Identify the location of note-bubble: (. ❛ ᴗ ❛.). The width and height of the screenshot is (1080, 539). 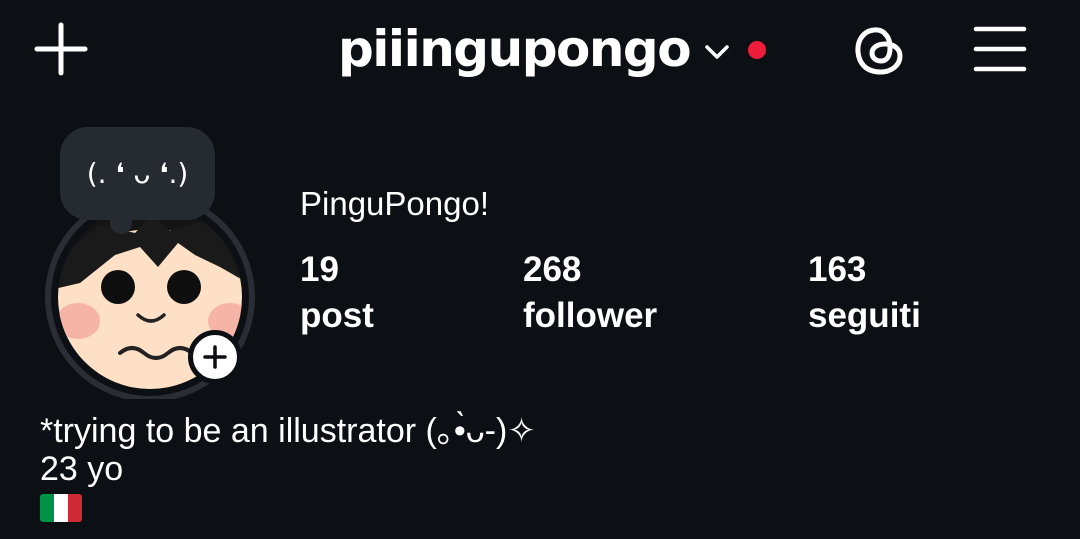
(137, 180).